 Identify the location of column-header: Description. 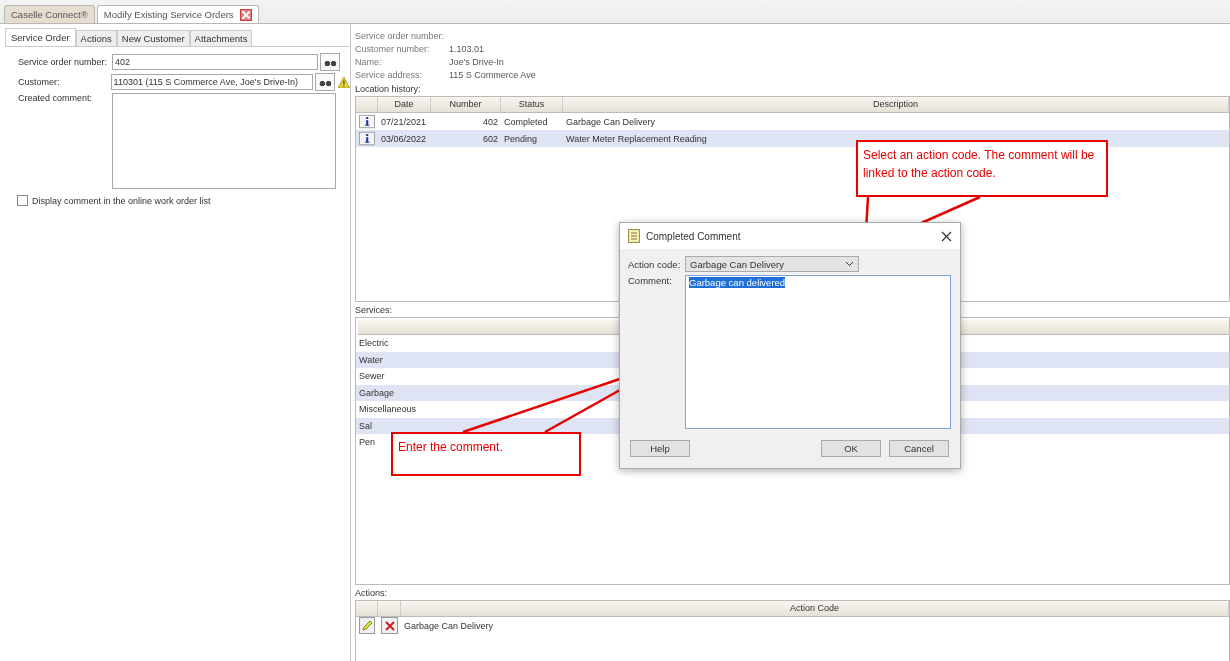
(896, 104).